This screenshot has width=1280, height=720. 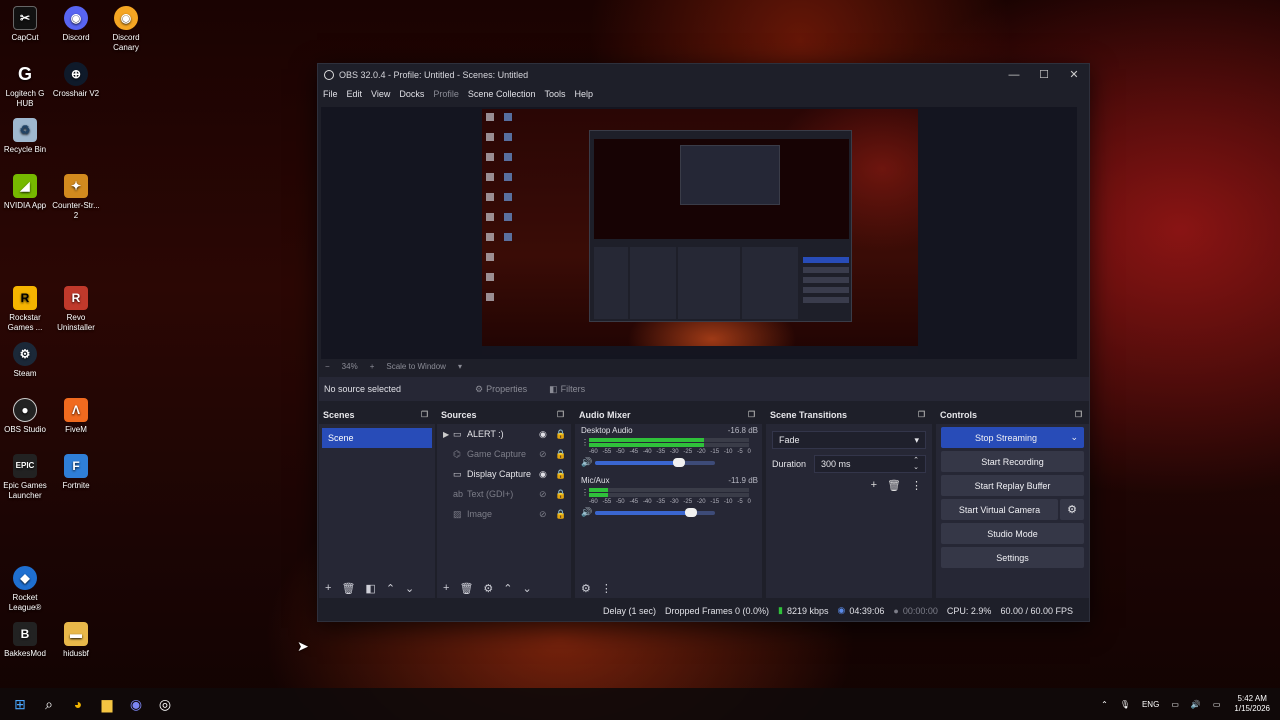 I want to click on start-replay-buffer-button: Start Replay Buffer, so click(x=1012, y=485).